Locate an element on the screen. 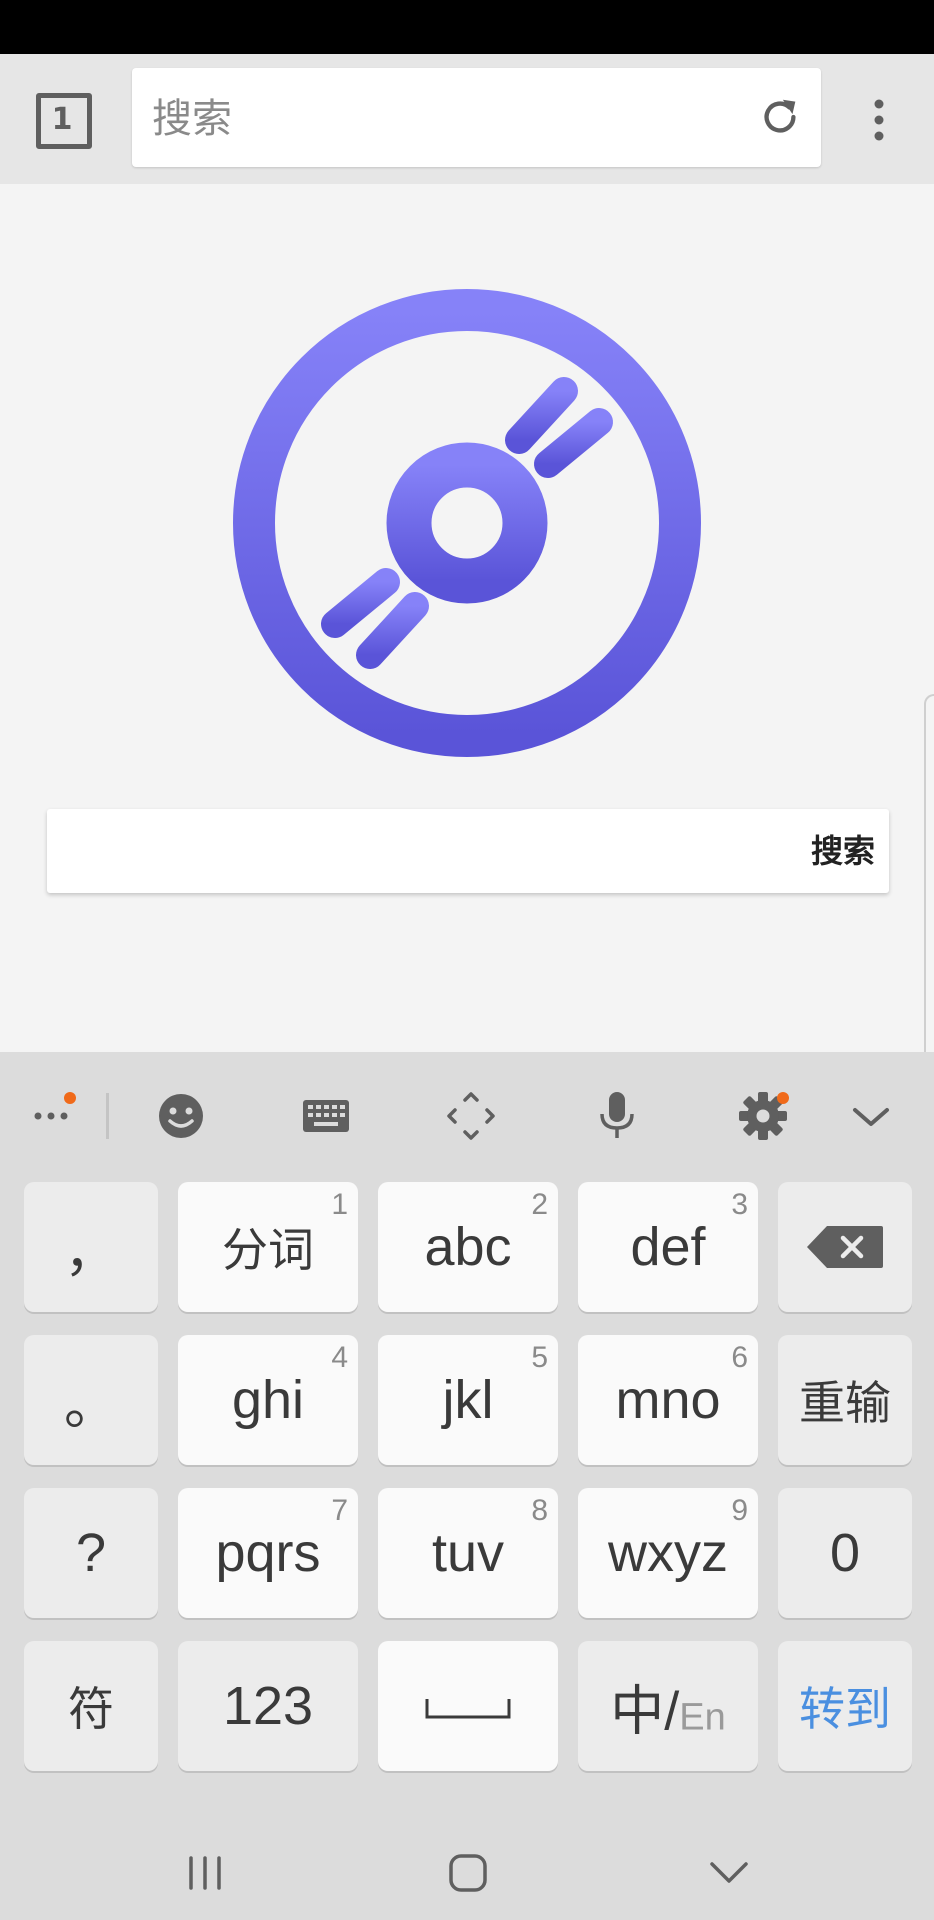 The width and height of the screenshot is (934, 1920). key-number: 3 is located at coordinates (739, 1204).